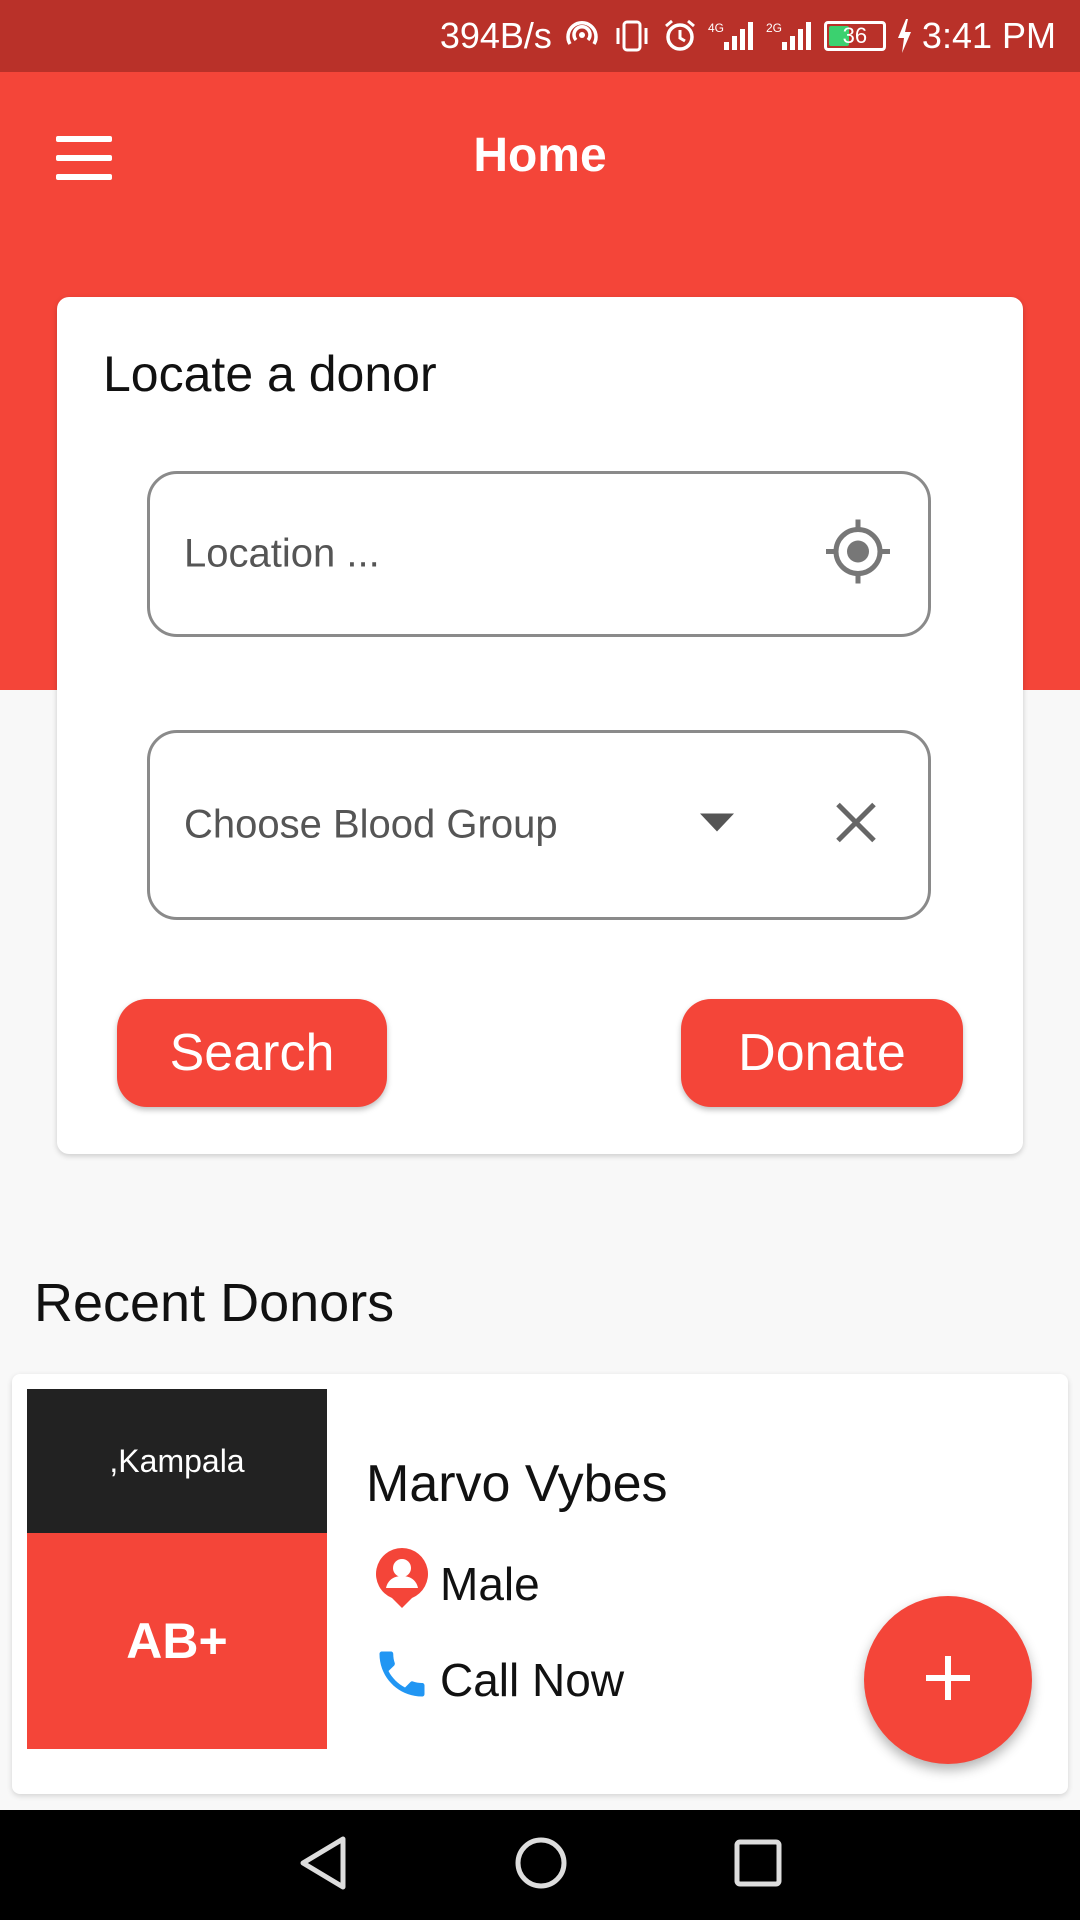 The height and width of the screenshot is (1920, 1080). I want to click on donor-name: Marvo Vybes, so click(517, 1484).